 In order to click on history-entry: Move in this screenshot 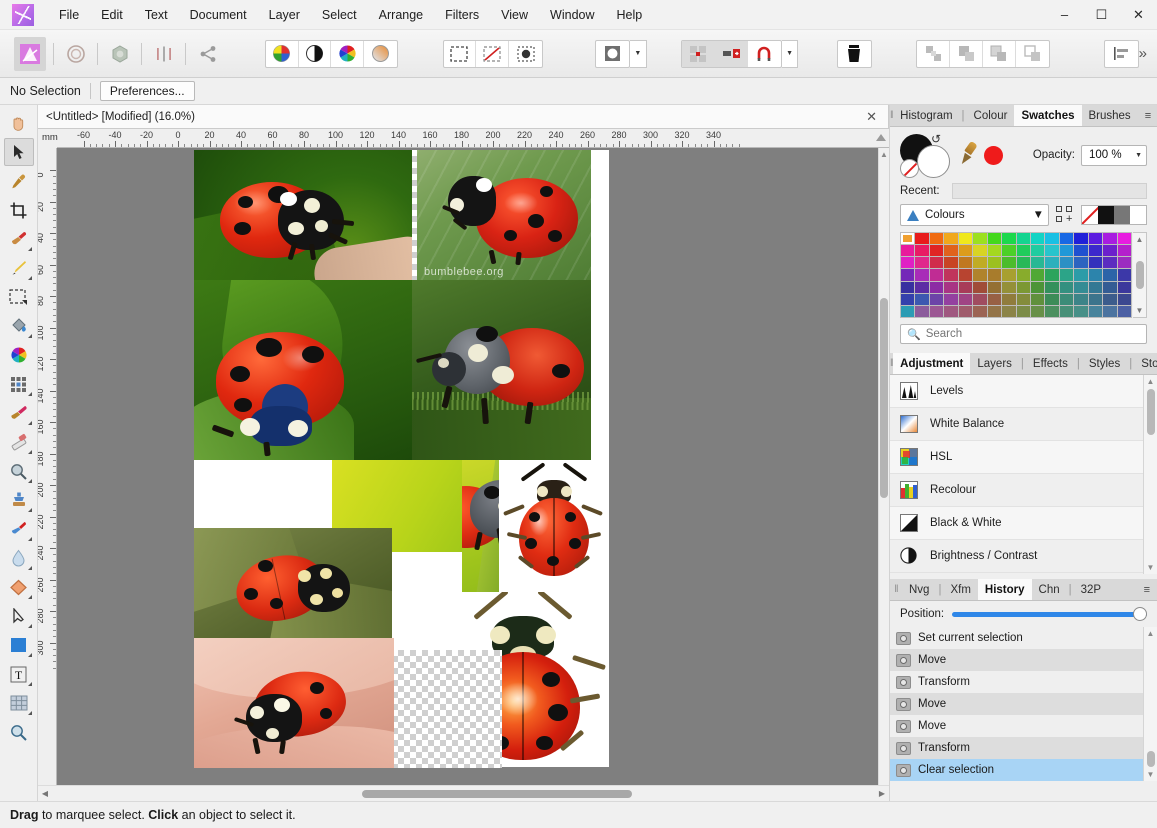, I will do `click(1016, 704)`.